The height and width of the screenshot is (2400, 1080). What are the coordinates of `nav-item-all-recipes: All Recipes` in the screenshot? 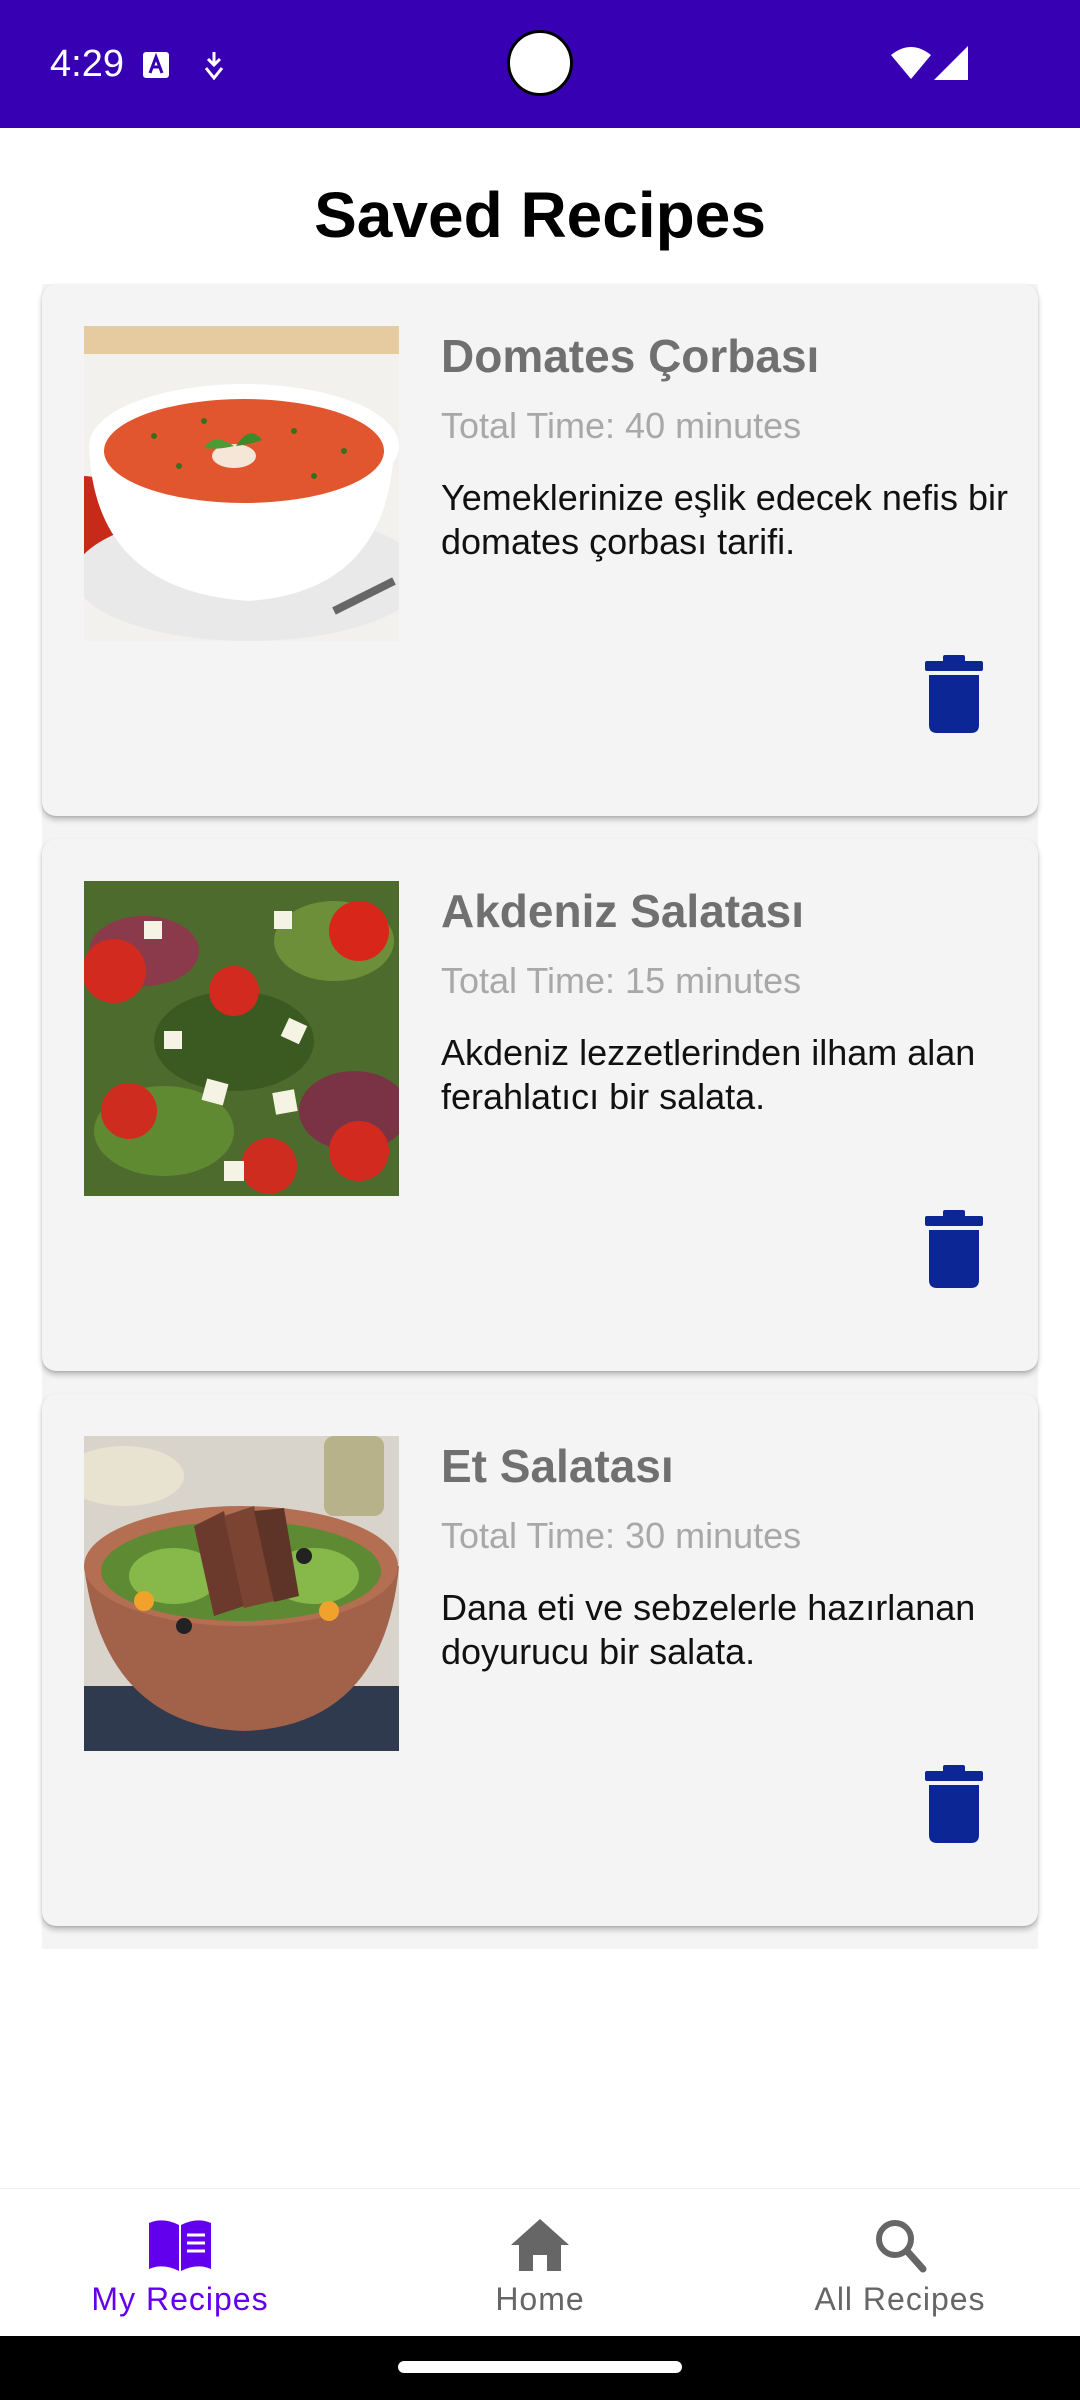 It's located at (900, 2263).